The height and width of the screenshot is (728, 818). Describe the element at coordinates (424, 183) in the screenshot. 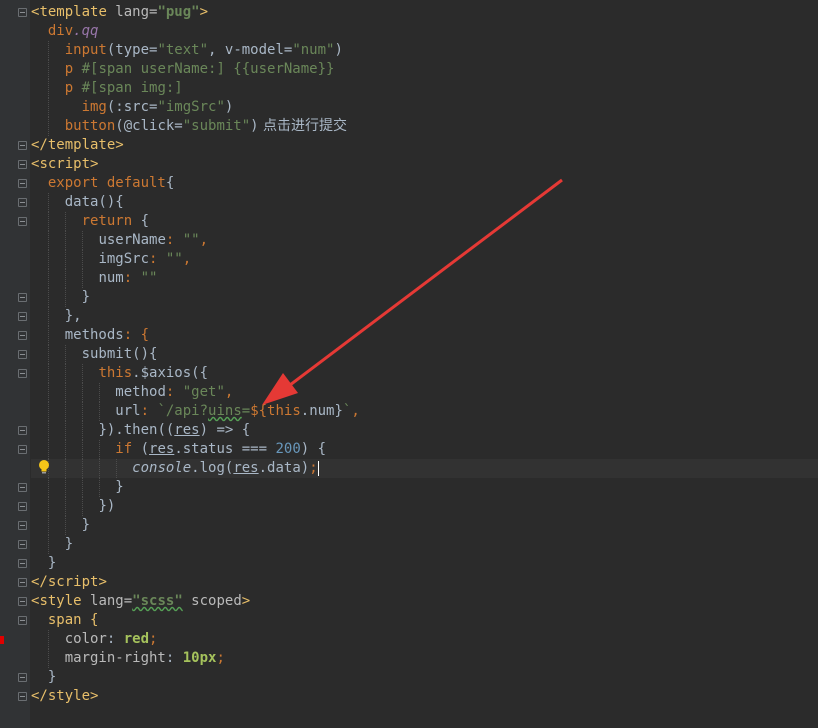

I see `code-line: export default{` at that location.